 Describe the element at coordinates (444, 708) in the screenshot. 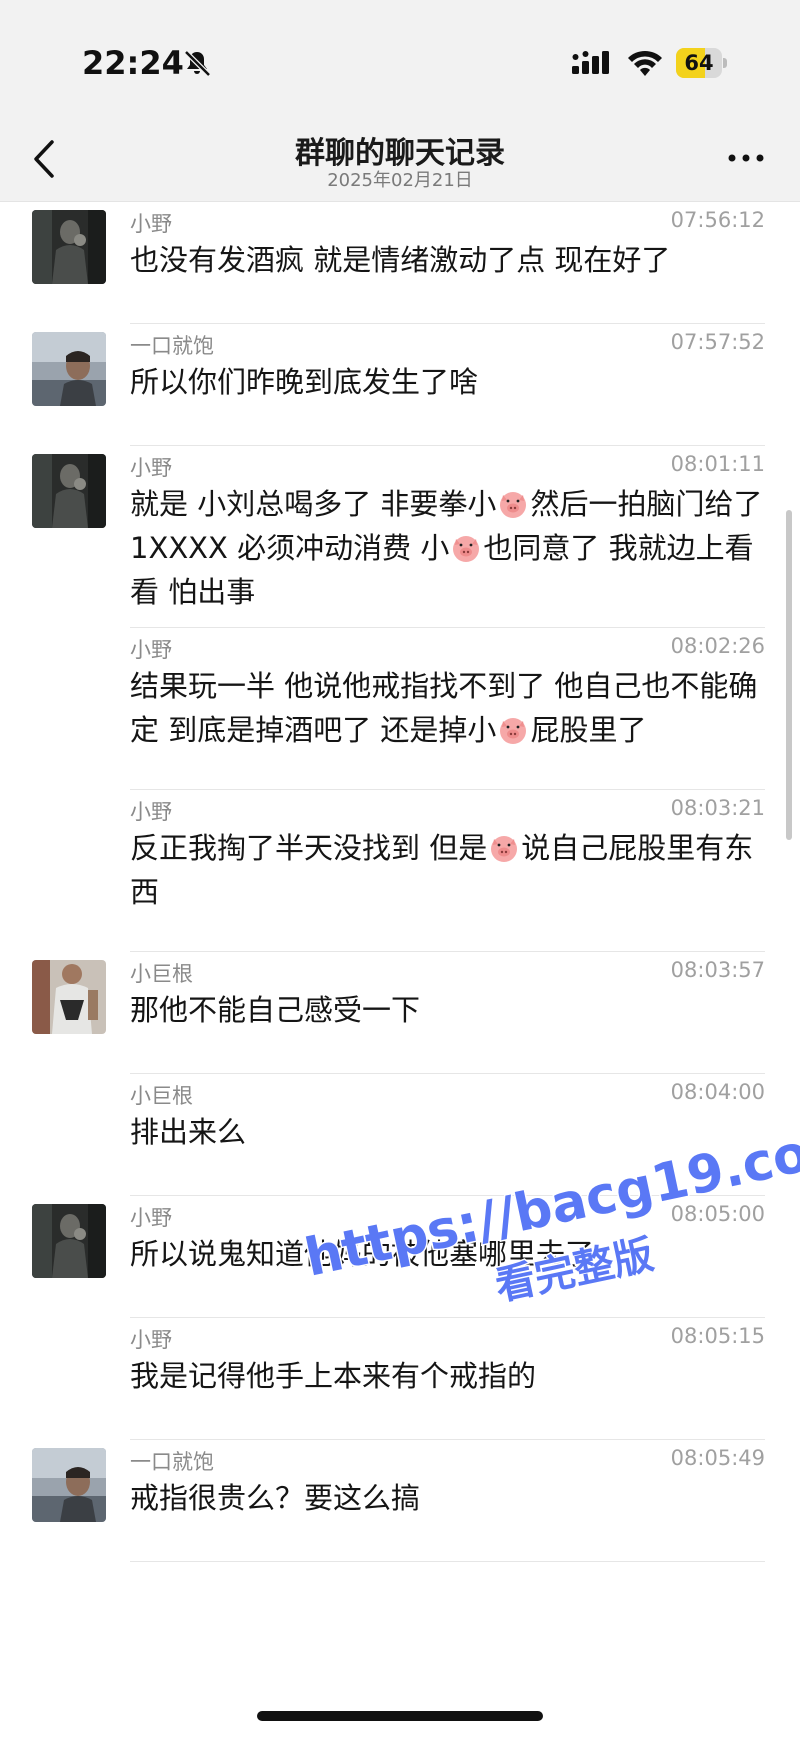

I see `message-text-segment: 结果玩一半 他说他戒指找不到了 他自己也不能确定 到底是掉酒吧了 还是掉小` at that location.